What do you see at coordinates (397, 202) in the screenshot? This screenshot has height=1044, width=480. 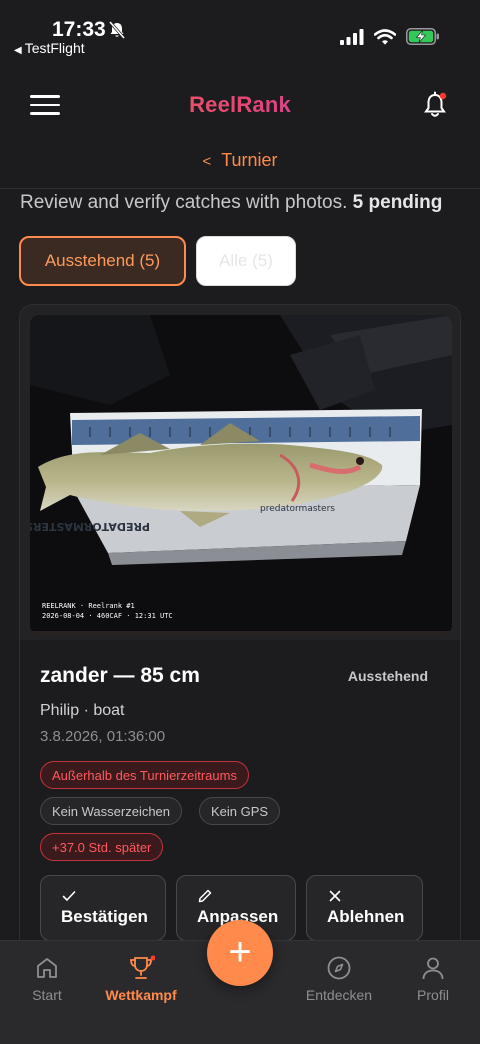 I see `pending-count: 5 pending` at bounding box center [397, 202].